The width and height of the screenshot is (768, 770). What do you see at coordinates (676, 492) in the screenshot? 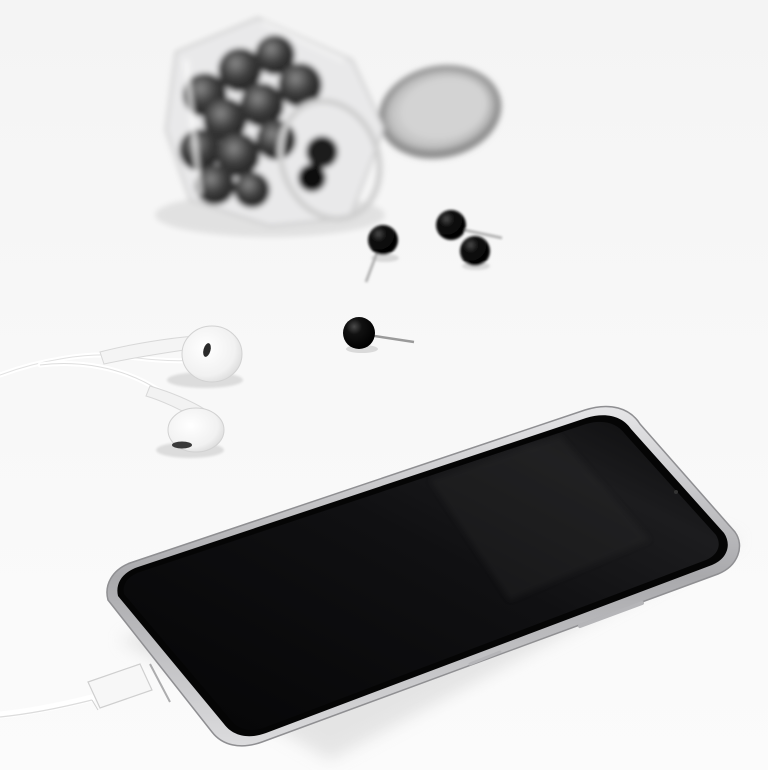
I see `front-camera` at bounding box center [676, 492].